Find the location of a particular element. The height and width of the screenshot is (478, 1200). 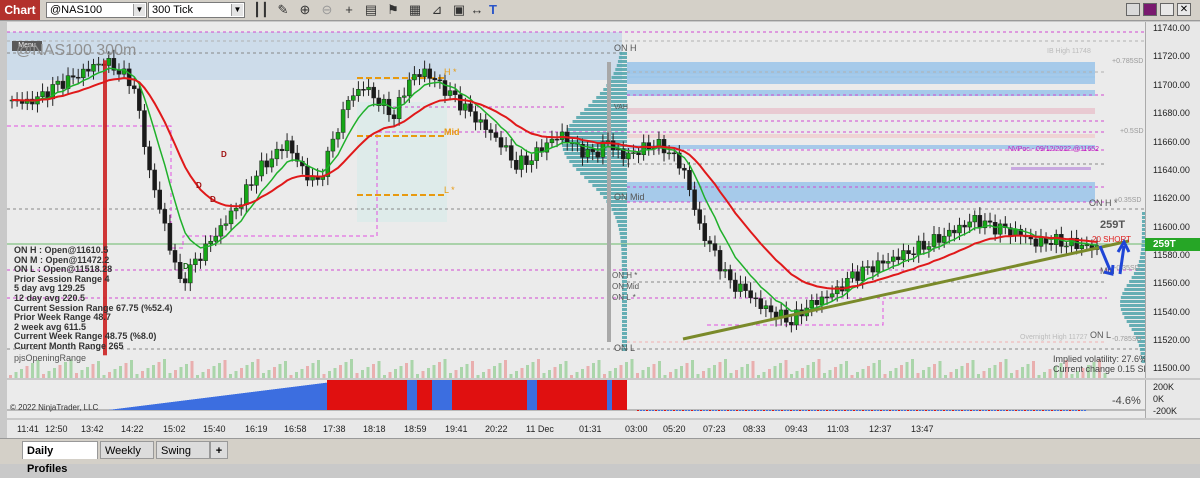

delta-indicator-panel is located at coordinates (576, 399).